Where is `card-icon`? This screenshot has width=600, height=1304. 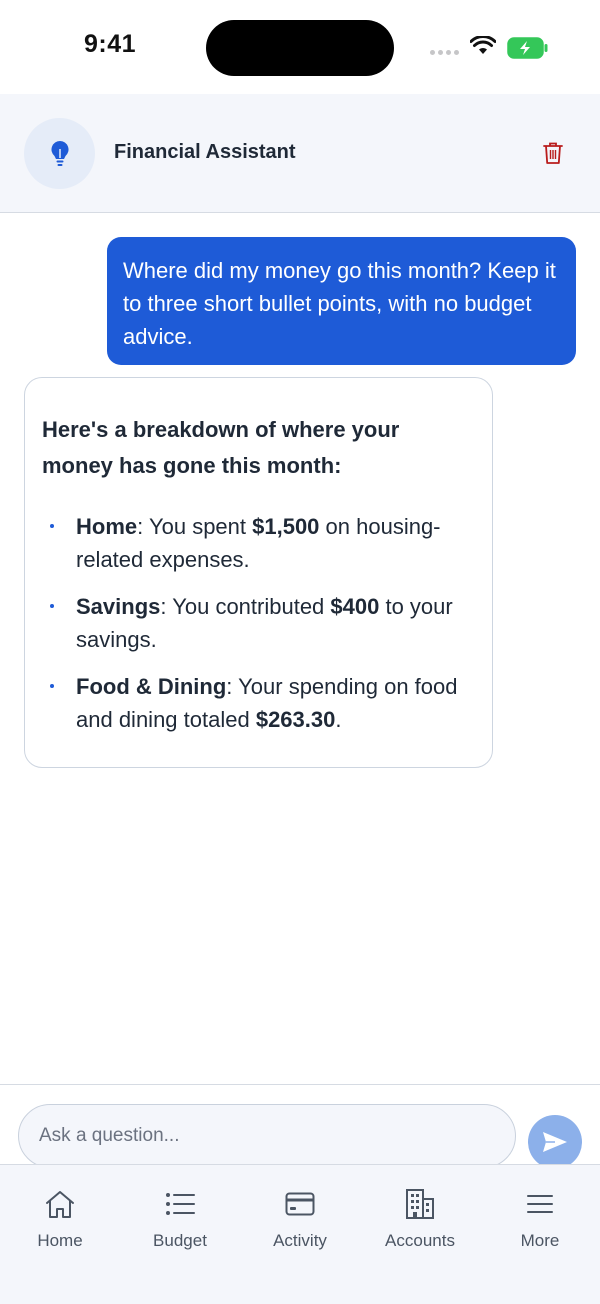
card-icon is located at coordinates (300, 1204).